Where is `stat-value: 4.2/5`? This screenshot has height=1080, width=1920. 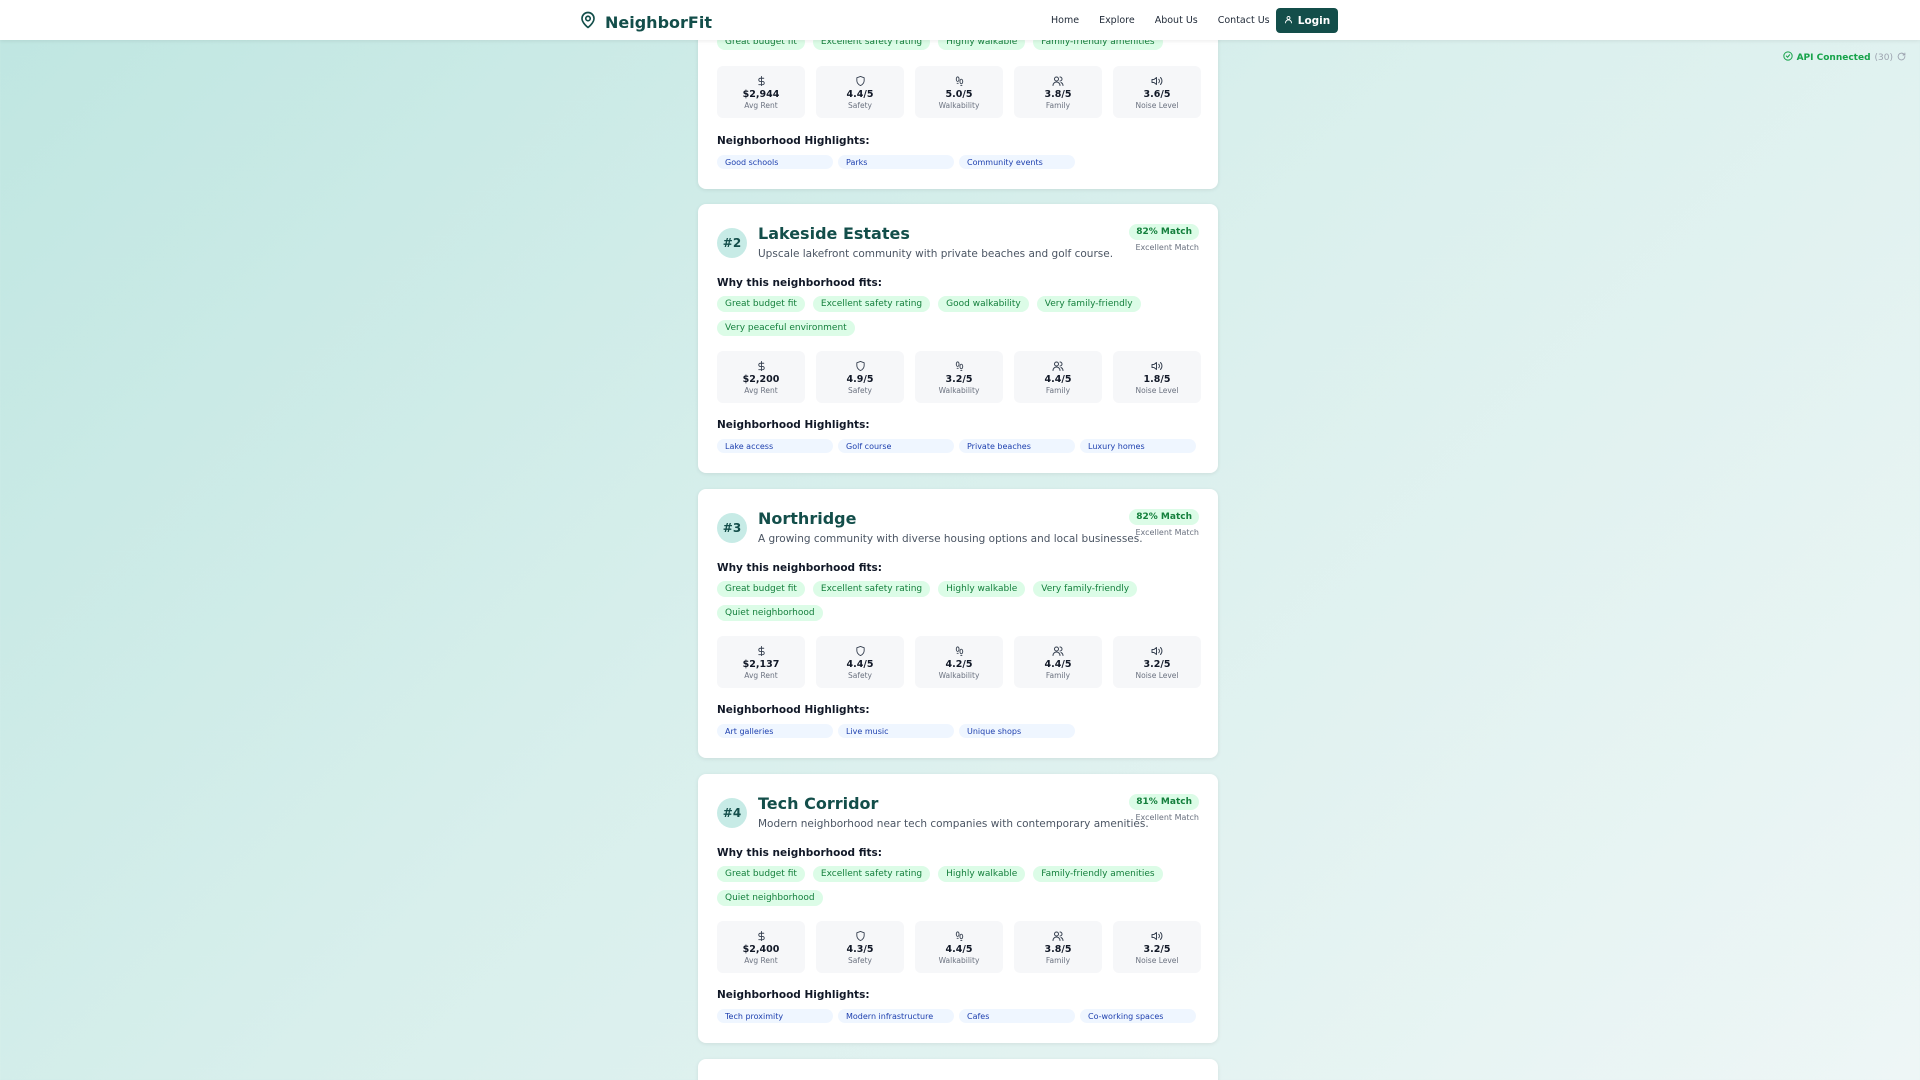
stat-value: 4.2/5 is located at coordinates (959, 664).